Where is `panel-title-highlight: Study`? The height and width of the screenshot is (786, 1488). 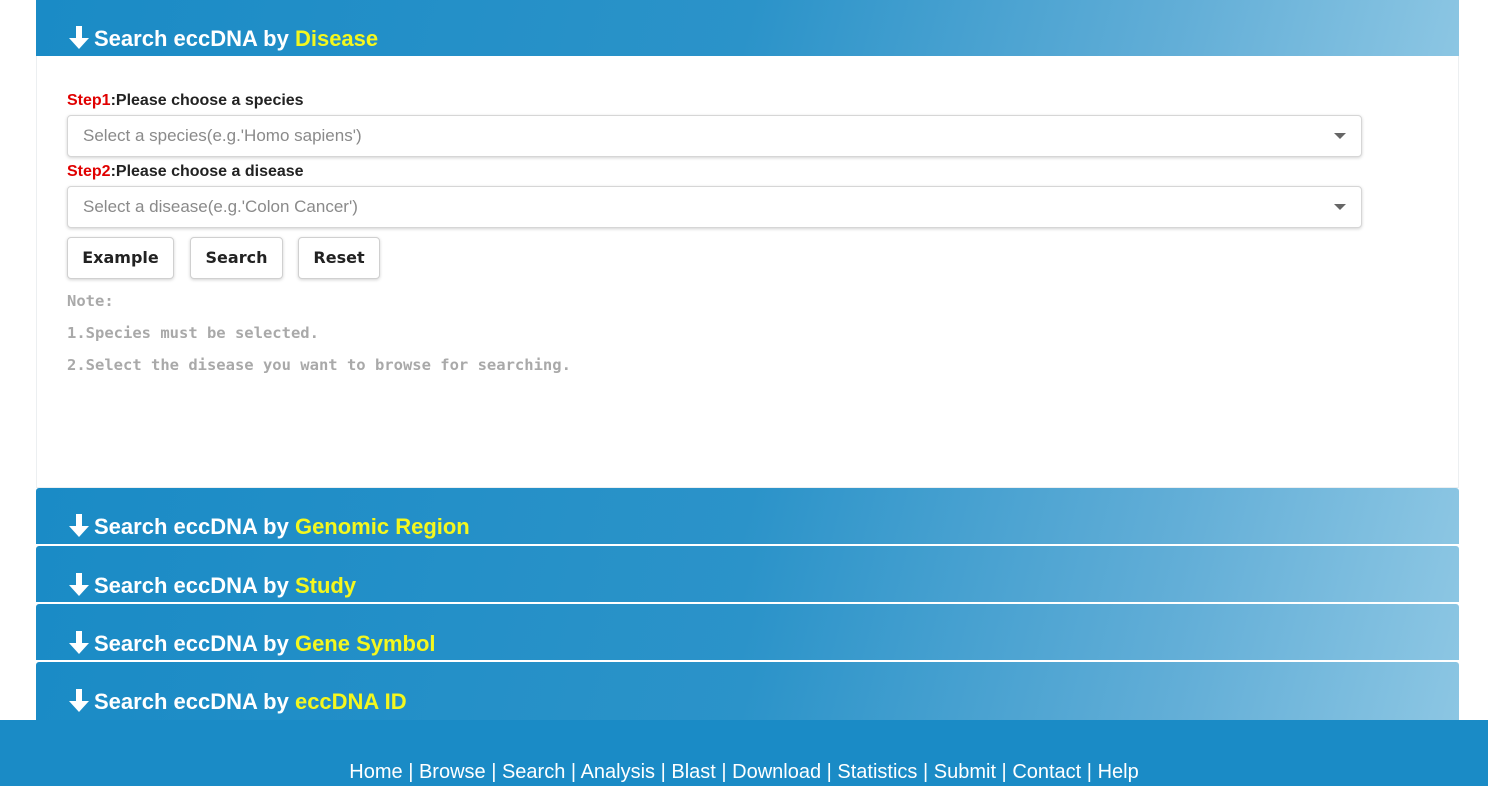
panel-title-highlight: Study is located at coordinates (325, 585).